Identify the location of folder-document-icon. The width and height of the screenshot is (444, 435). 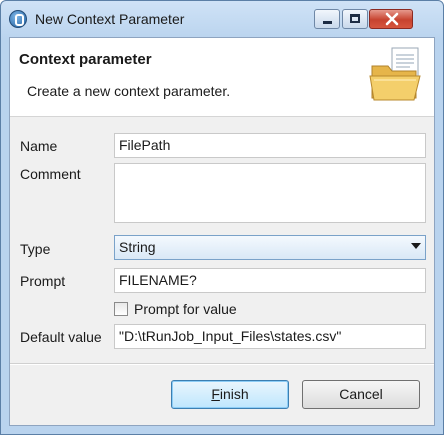
(395, 74).